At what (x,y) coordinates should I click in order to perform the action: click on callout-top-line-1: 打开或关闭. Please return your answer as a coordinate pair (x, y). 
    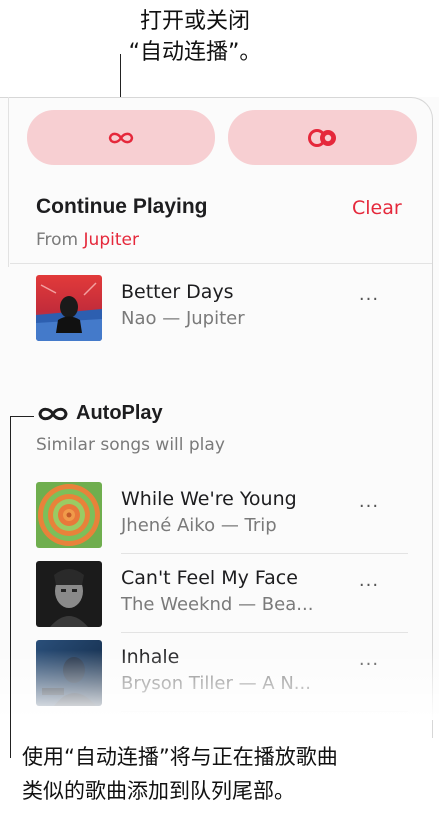
    Looking at the image, I should click on (194, 21).